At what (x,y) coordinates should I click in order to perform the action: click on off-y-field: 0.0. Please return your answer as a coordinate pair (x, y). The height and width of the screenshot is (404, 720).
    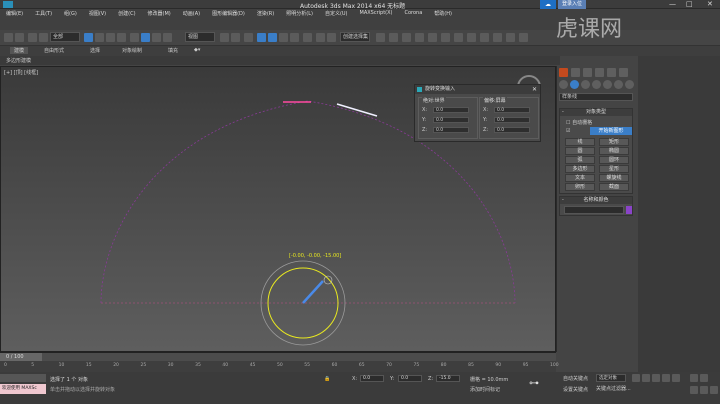
    Looking at the image, I should click on (512, 120).